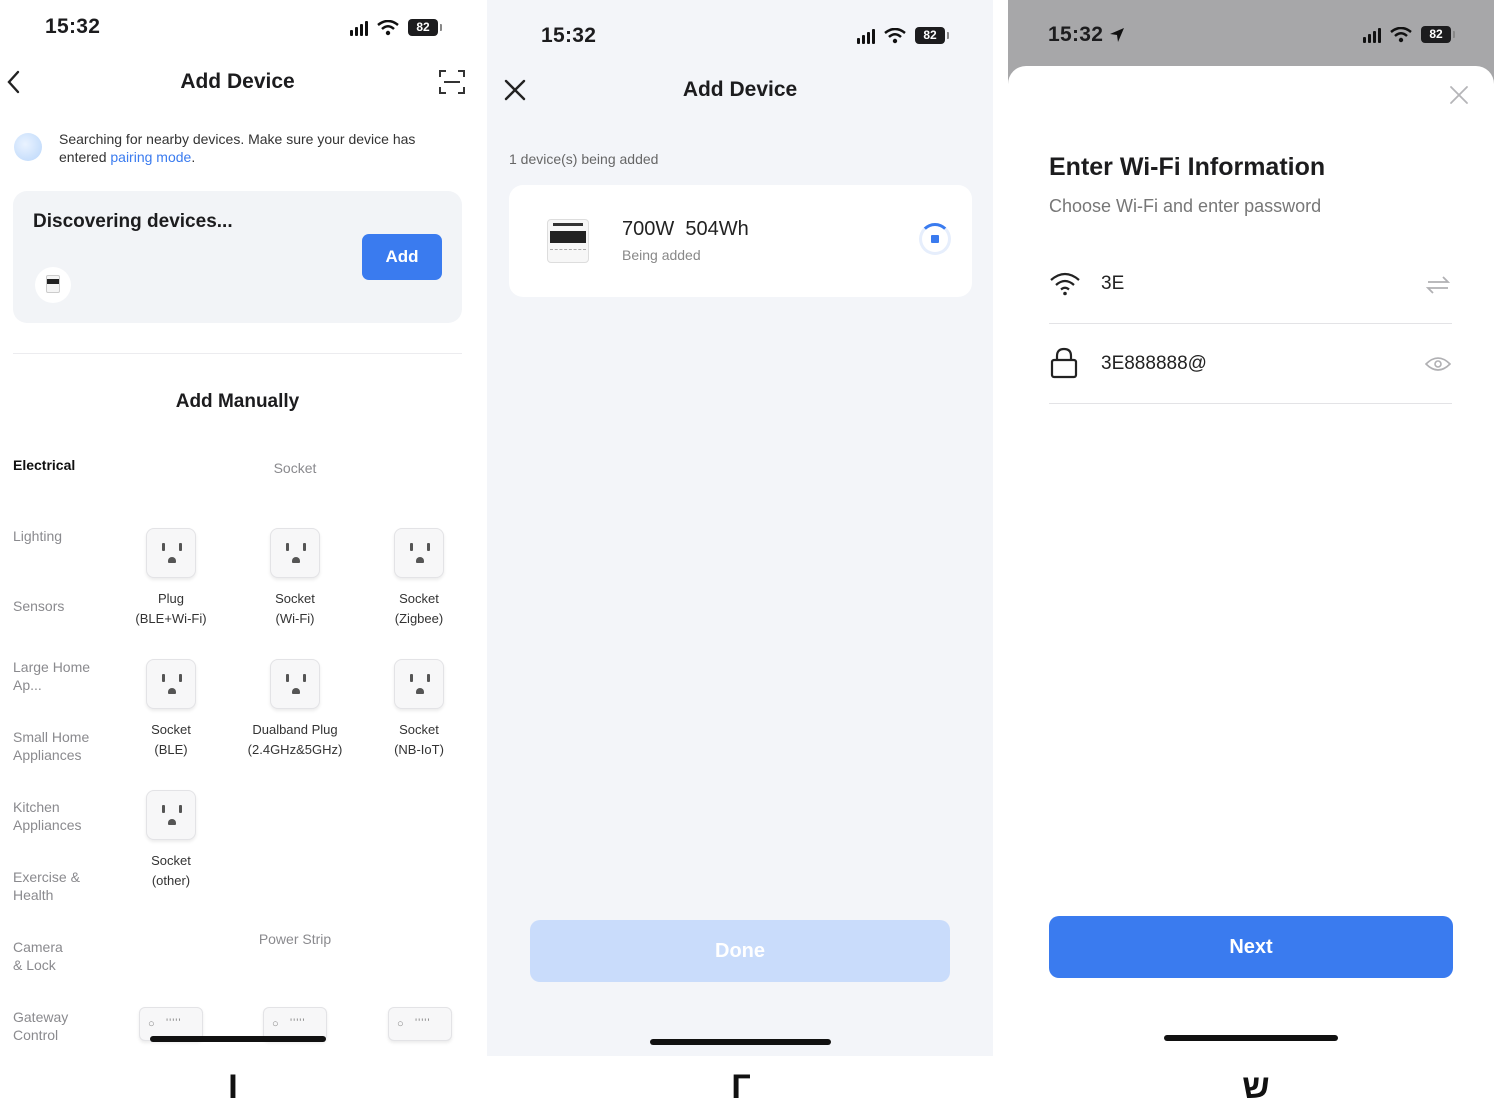  I want to click on socket-nb-iot-icon, so click(419, 684).